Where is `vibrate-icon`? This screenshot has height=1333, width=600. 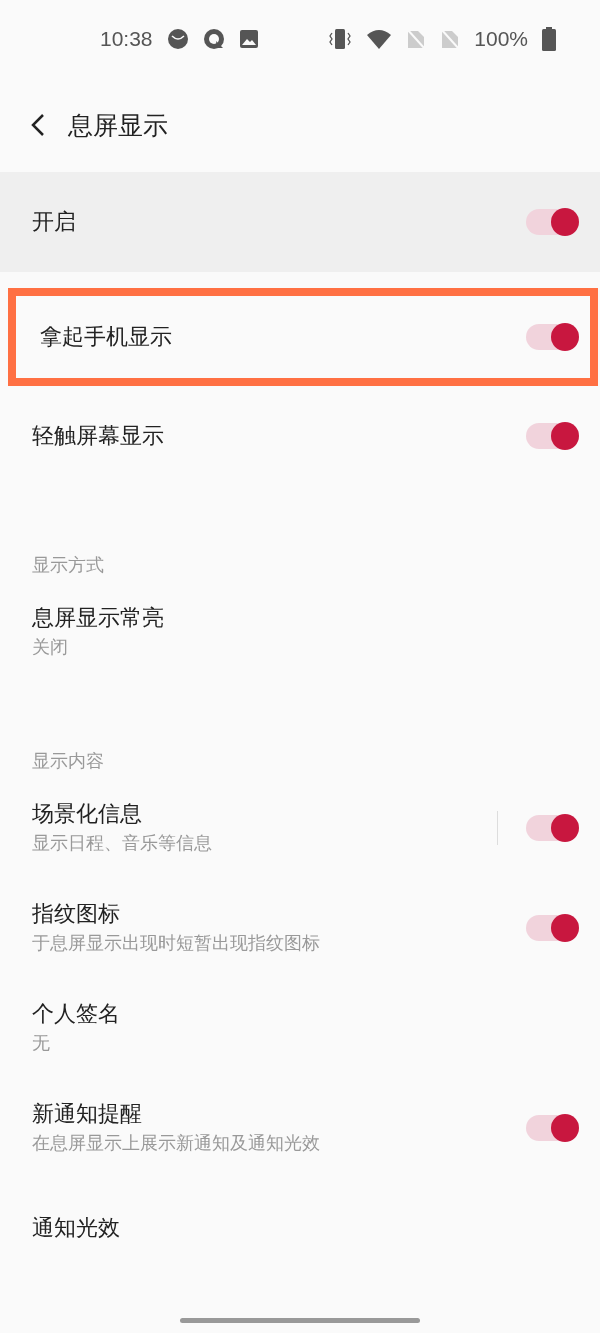 vibrate-icon is located at coordinates (340, 39).